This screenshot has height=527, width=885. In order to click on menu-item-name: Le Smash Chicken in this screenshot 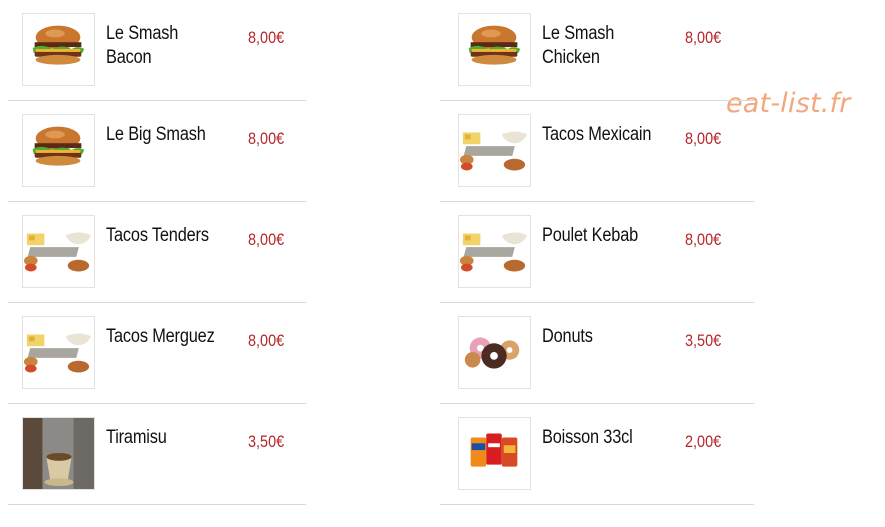, I will do `click(580, 46)`.